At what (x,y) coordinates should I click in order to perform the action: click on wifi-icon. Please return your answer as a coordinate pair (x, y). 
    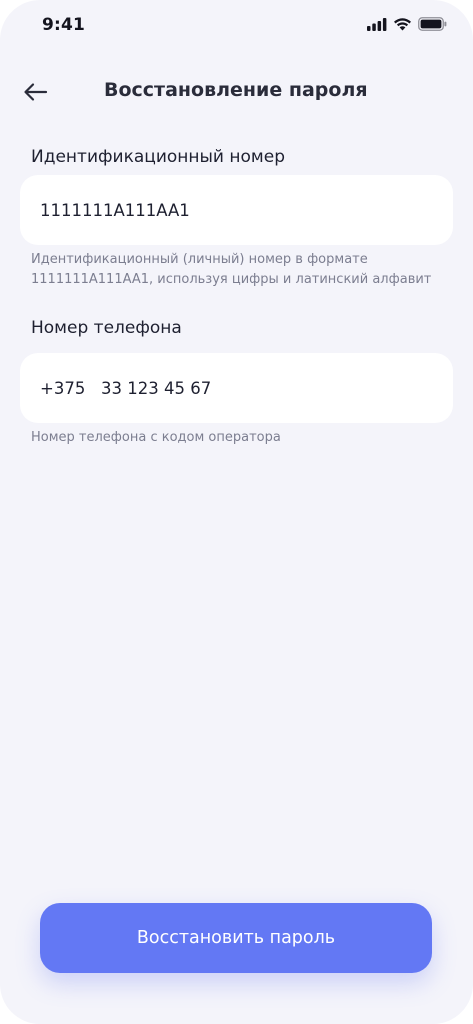
    Looking at the image, I should click on (402, 24).